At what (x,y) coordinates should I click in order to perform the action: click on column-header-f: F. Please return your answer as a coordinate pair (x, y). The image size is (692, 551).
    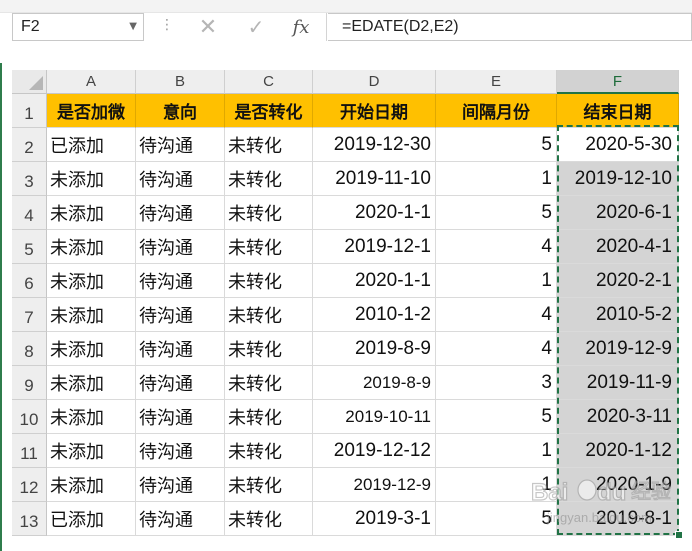
    Looking at the image, I should click on (618, 82).